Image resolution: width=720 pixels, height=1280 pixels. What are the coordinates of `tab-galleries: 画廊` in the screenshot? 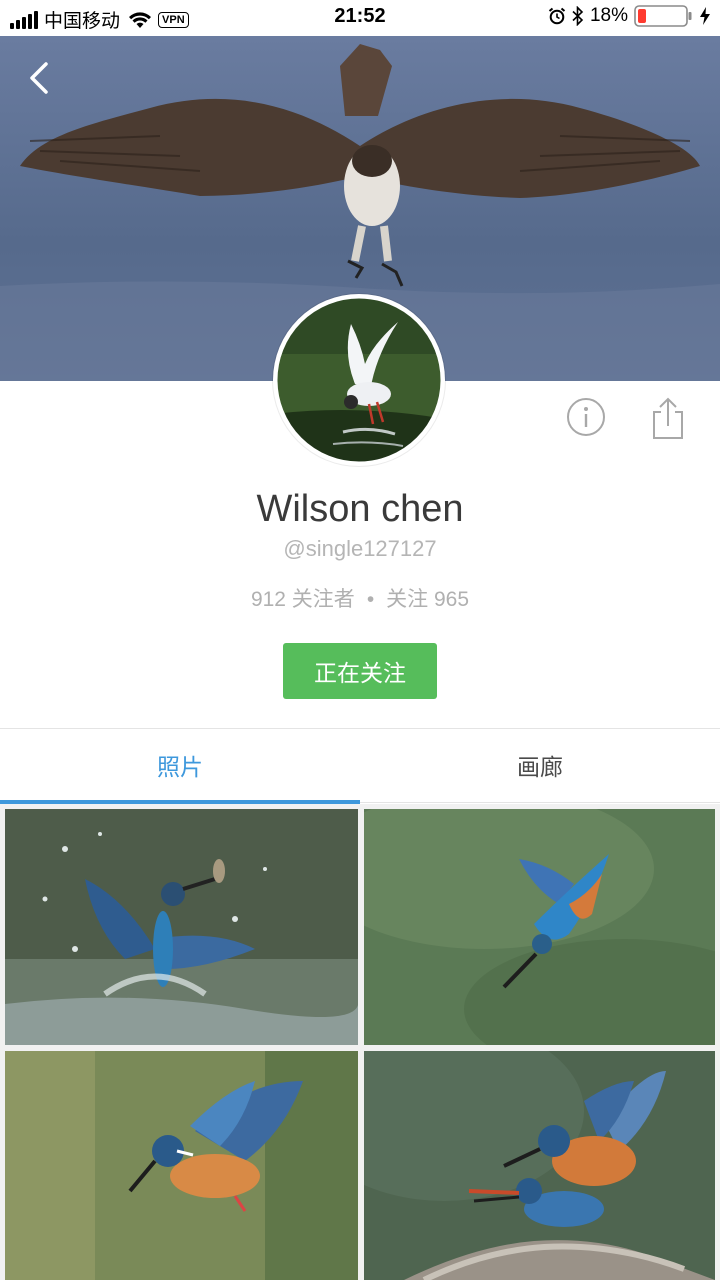 It's located at (540, 765).